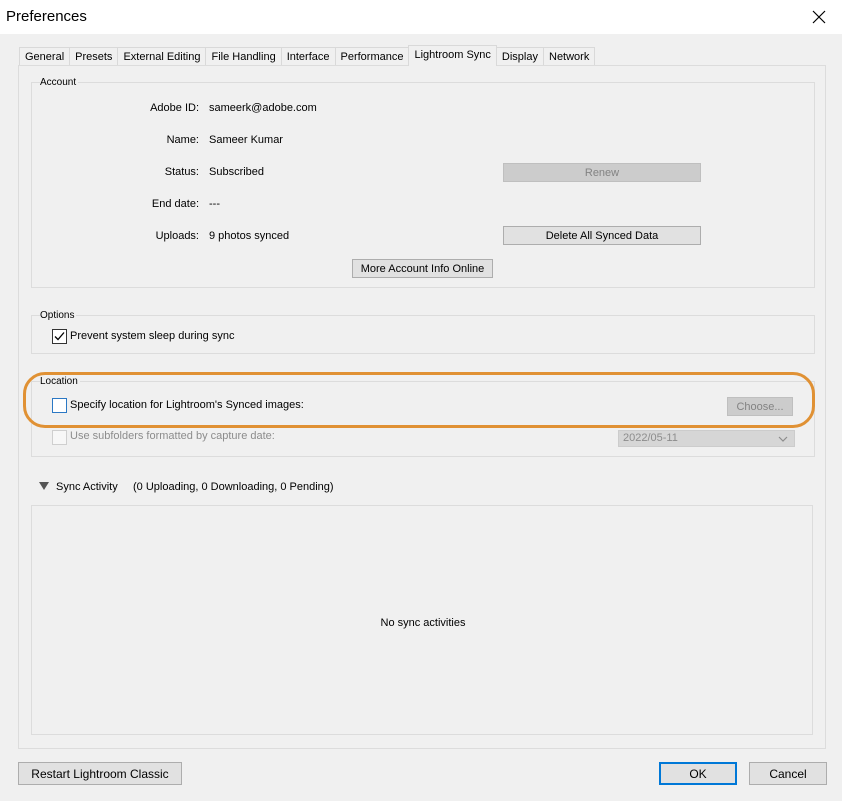 Image resolution: width=842 pixels, height=801 pixels. What do you see at coordinates (100, 773) in the screenshot?
I see `restart-lightroom-button: Restart Lightroom Classic` at bounding box center [100, 773].